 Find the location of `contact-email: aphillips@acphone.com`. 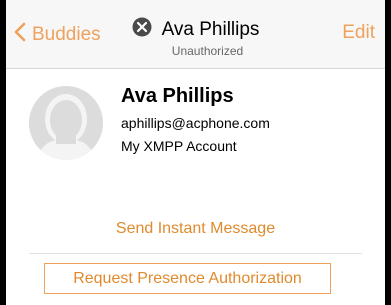

contact-email: aphillips@acphone.com is located at coordinates (195, 123).